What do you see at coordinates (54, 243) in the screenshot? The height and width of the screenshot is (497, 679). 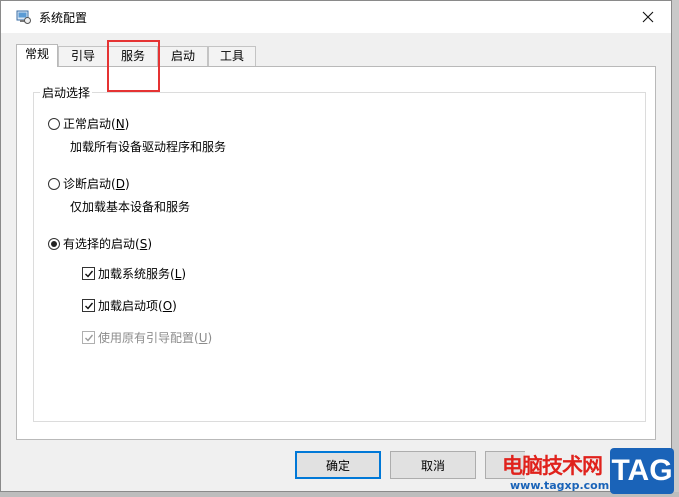 I see `radio-button-selected` at bounding box center [54, 243].